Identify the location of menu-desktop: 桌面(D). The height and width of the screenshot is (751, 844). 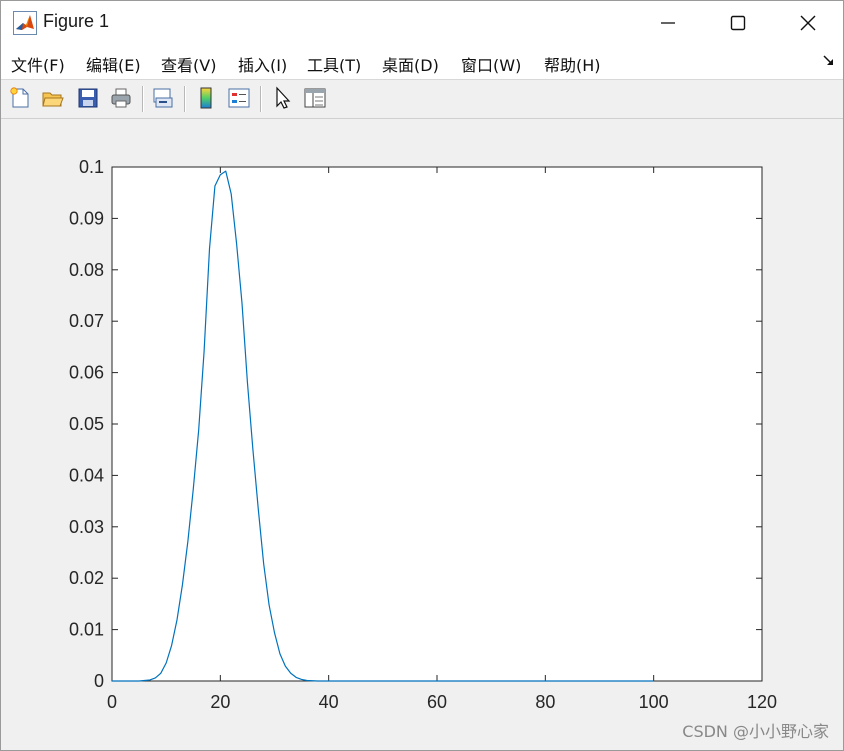
(410, 64).